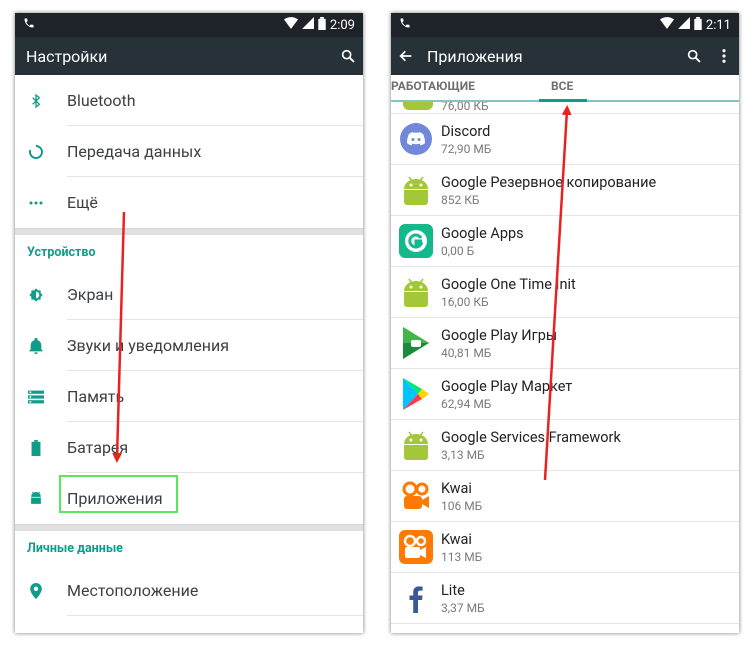 Image resolution: width=753 pixels, height=650 pixels. I want to click on more-dots-icon, so click(36, 203).